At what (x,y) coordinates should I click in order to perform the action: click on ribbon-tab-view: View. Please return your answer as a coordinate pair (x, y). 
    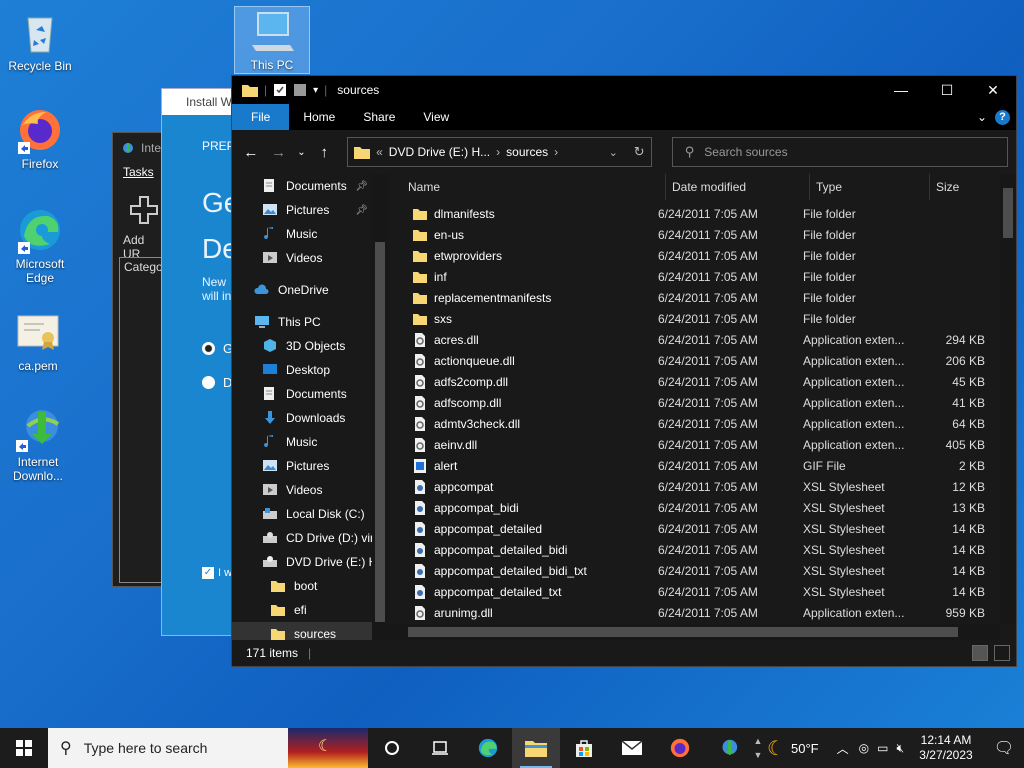
    Looking at the image, I should click on (436, 117).